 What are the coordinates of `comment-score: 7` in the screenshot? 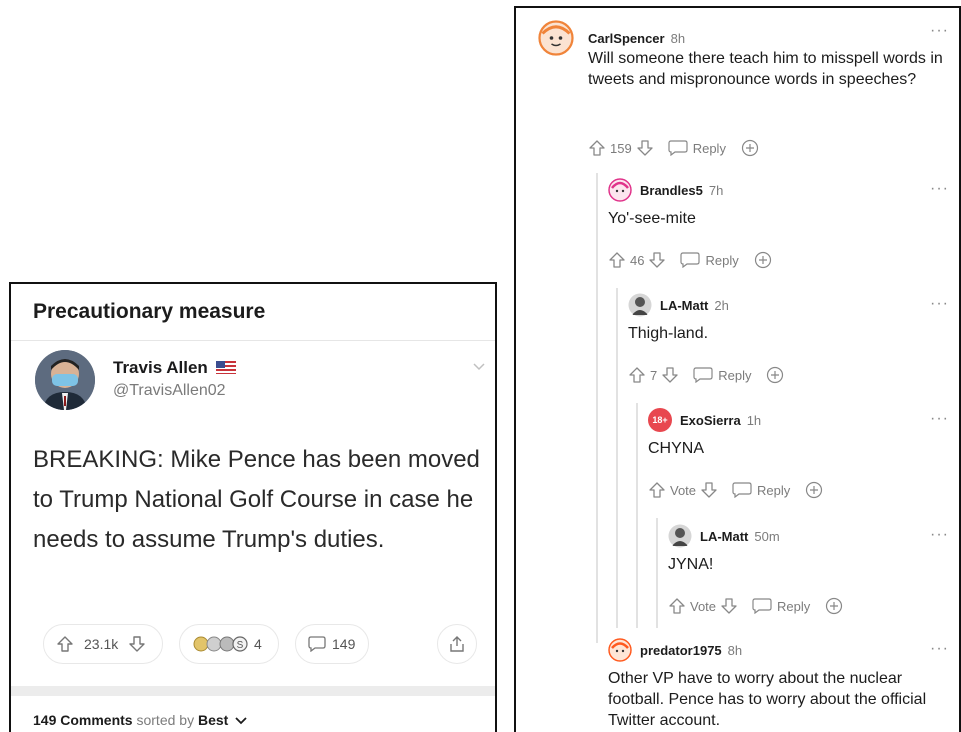 It's located at (654, 375).